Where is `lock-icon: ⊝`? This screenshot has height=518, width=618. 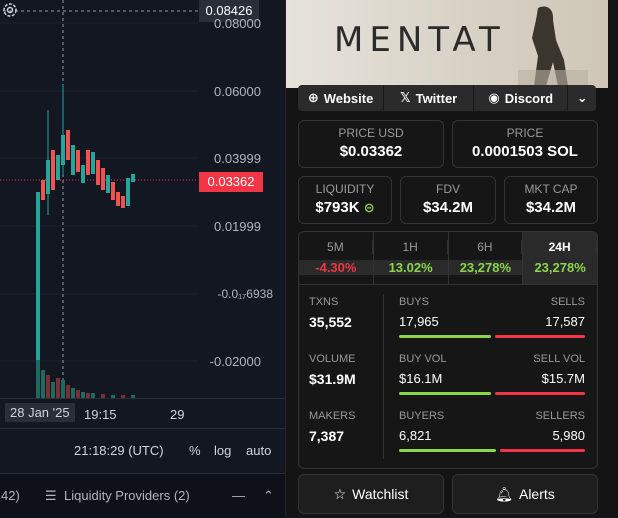 lock-icon: ⊝ is located at coordinates (369, 207).